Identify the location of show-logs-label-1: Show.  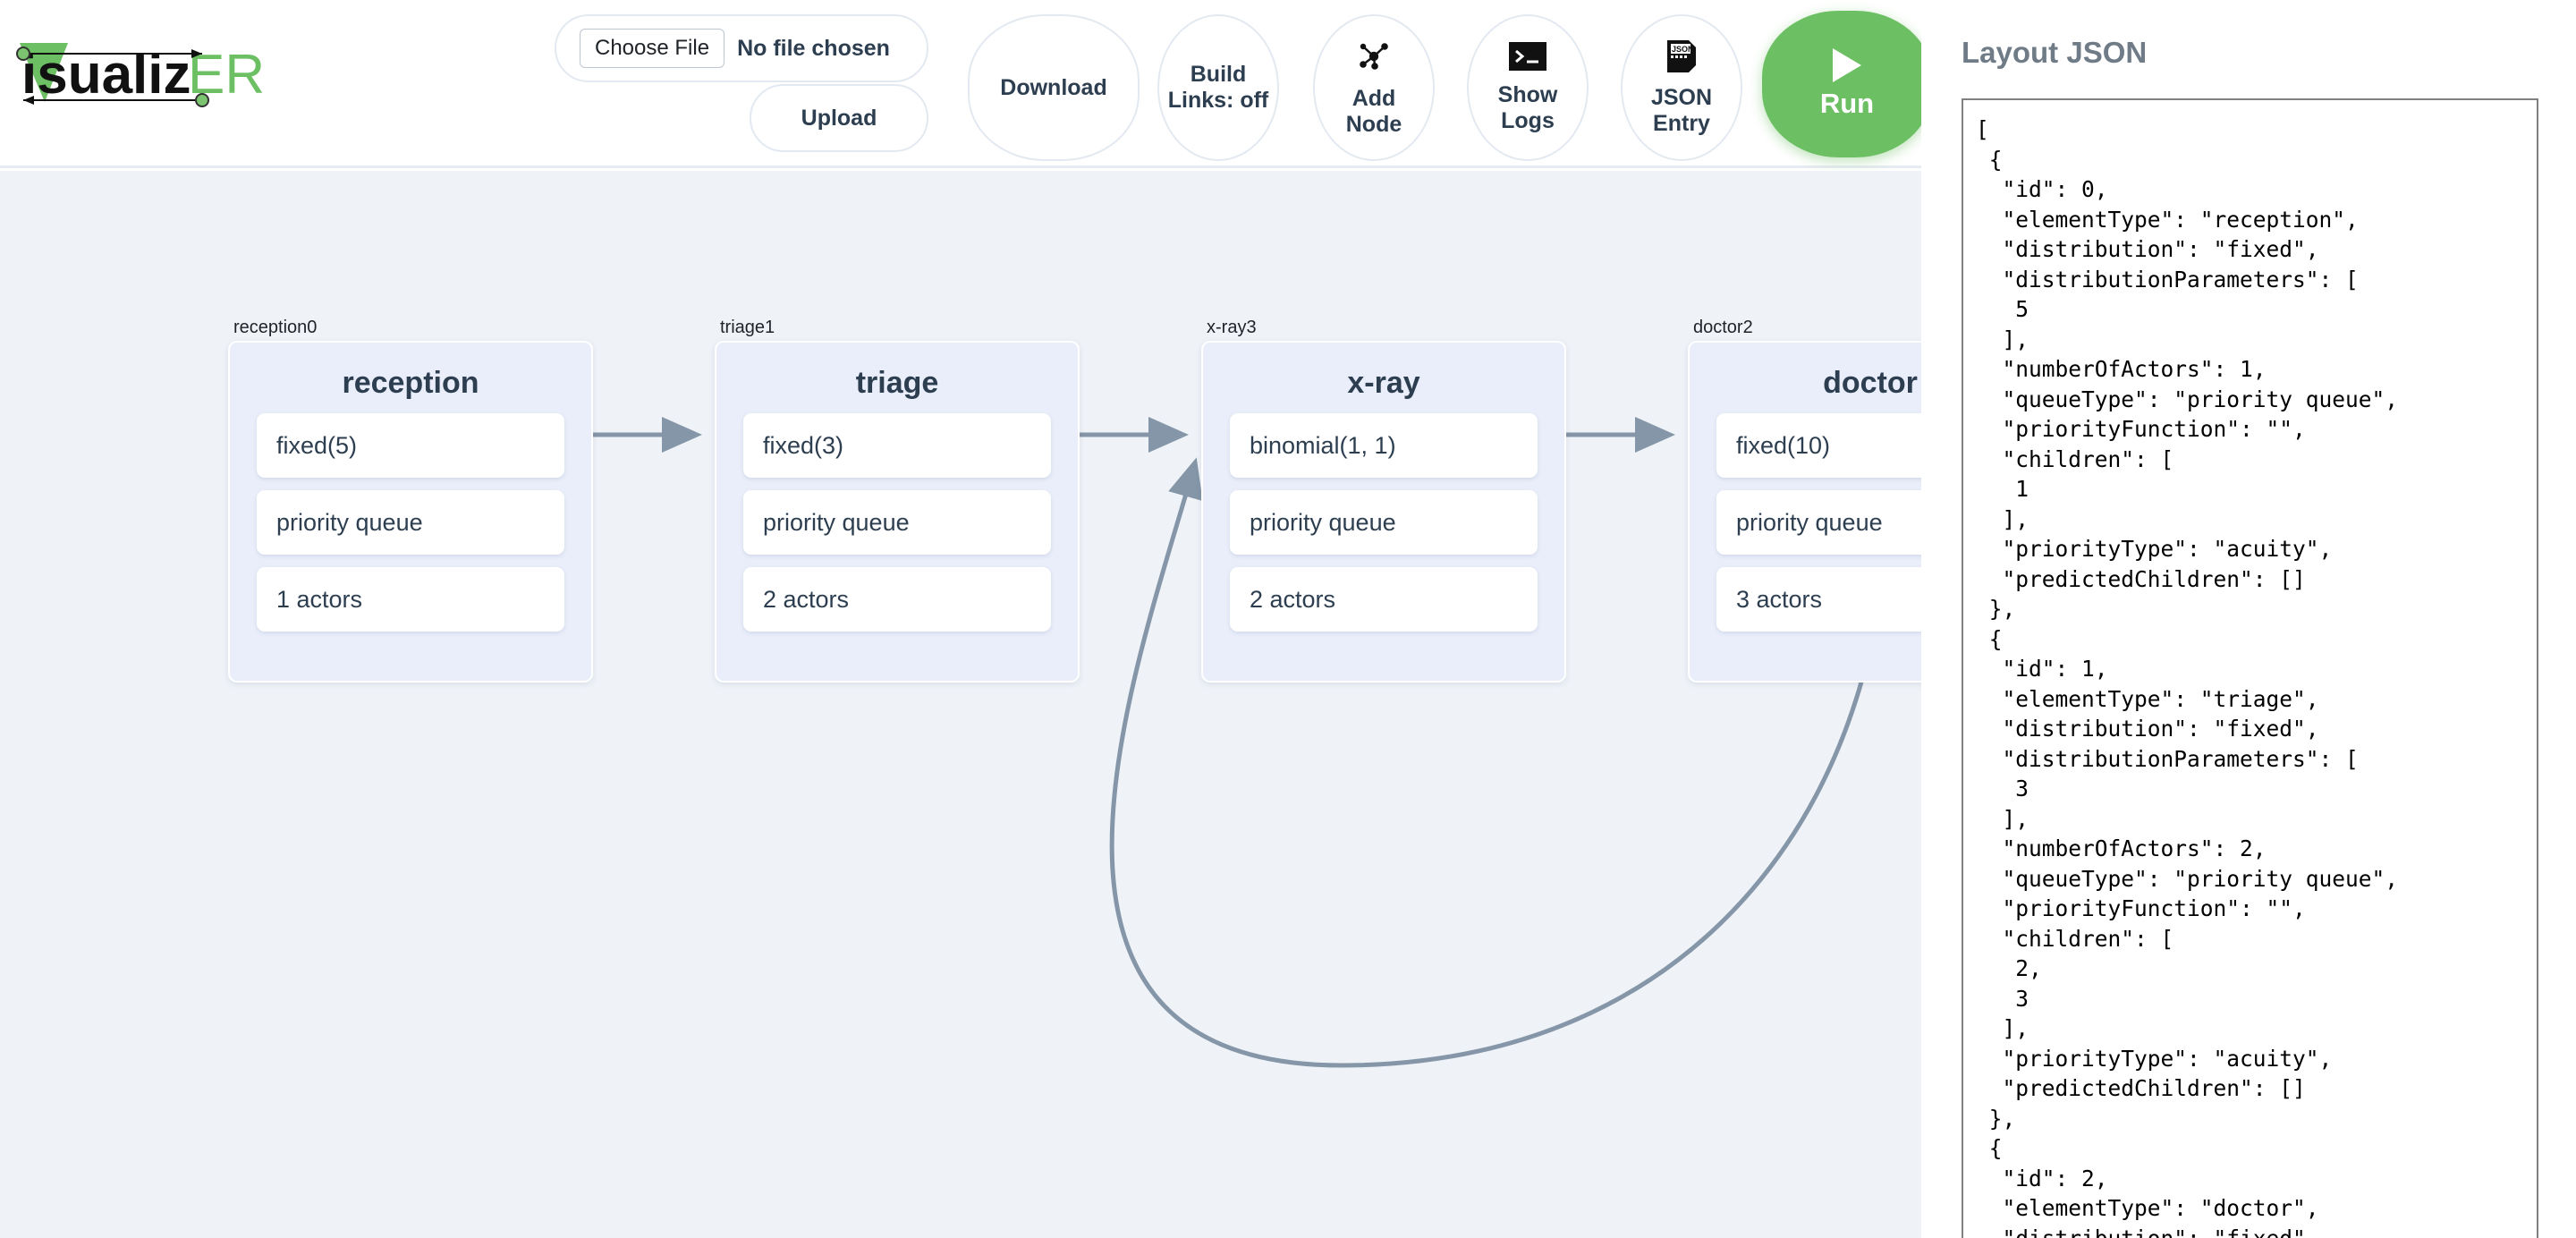
(1527, 94).